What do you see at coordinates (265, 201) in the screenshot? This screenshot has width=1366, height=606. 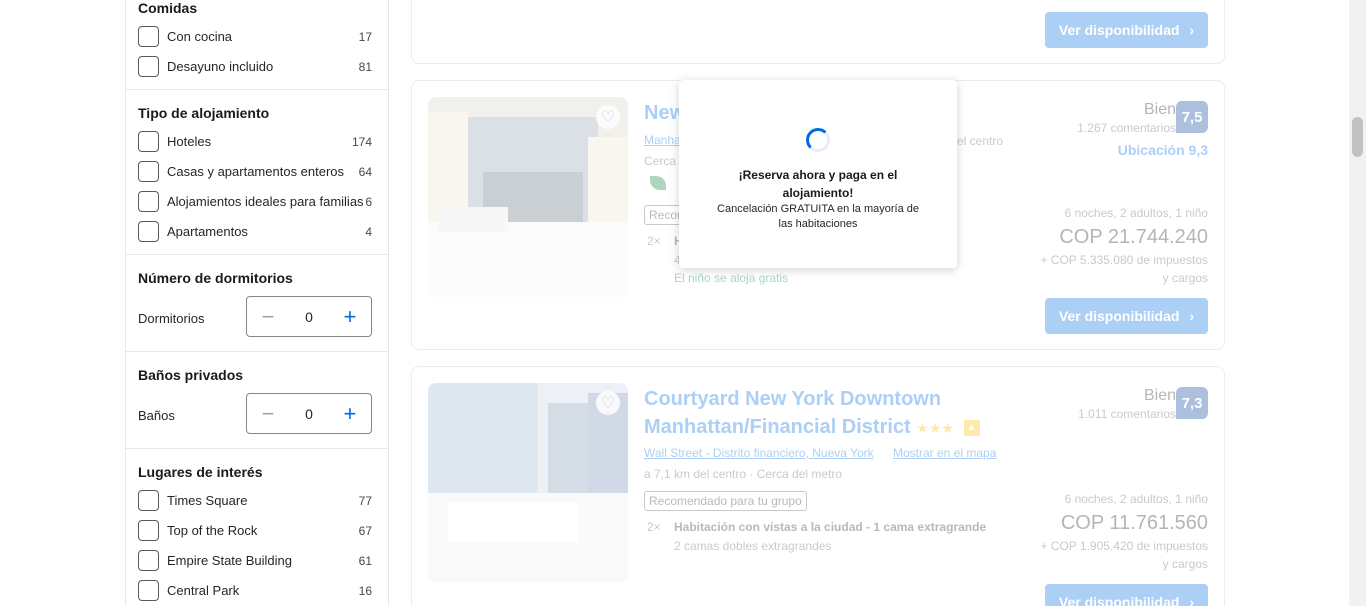 I see `filter-option-label: Alojamientos ideales para familias` at bounding box center [265, 201].